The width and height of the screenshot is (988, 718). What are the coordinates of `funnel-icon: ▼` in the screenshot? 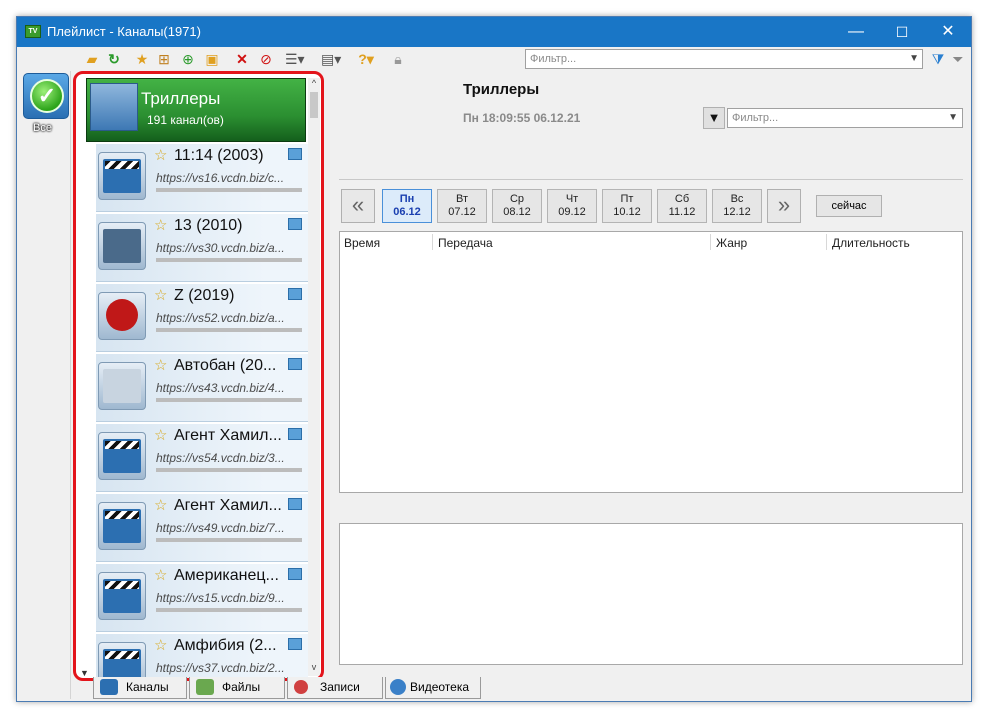 It's located at (714, 118).